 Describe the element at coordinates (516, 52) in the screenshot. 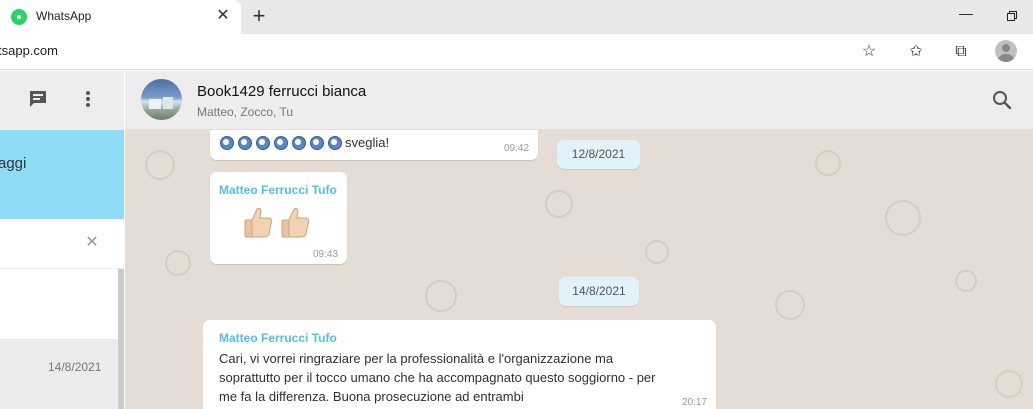

I see `address-bar: tsapp.com ☆ ✩ ⧉` at that location.